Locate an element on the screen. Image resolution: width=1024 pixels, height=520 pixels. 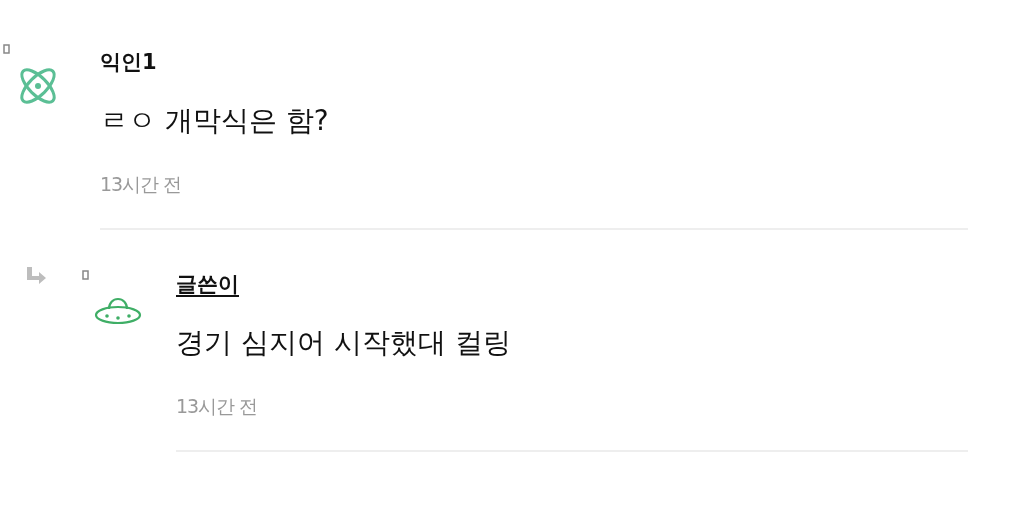
reply-arrow-icon is located at coordinates (36, 276).